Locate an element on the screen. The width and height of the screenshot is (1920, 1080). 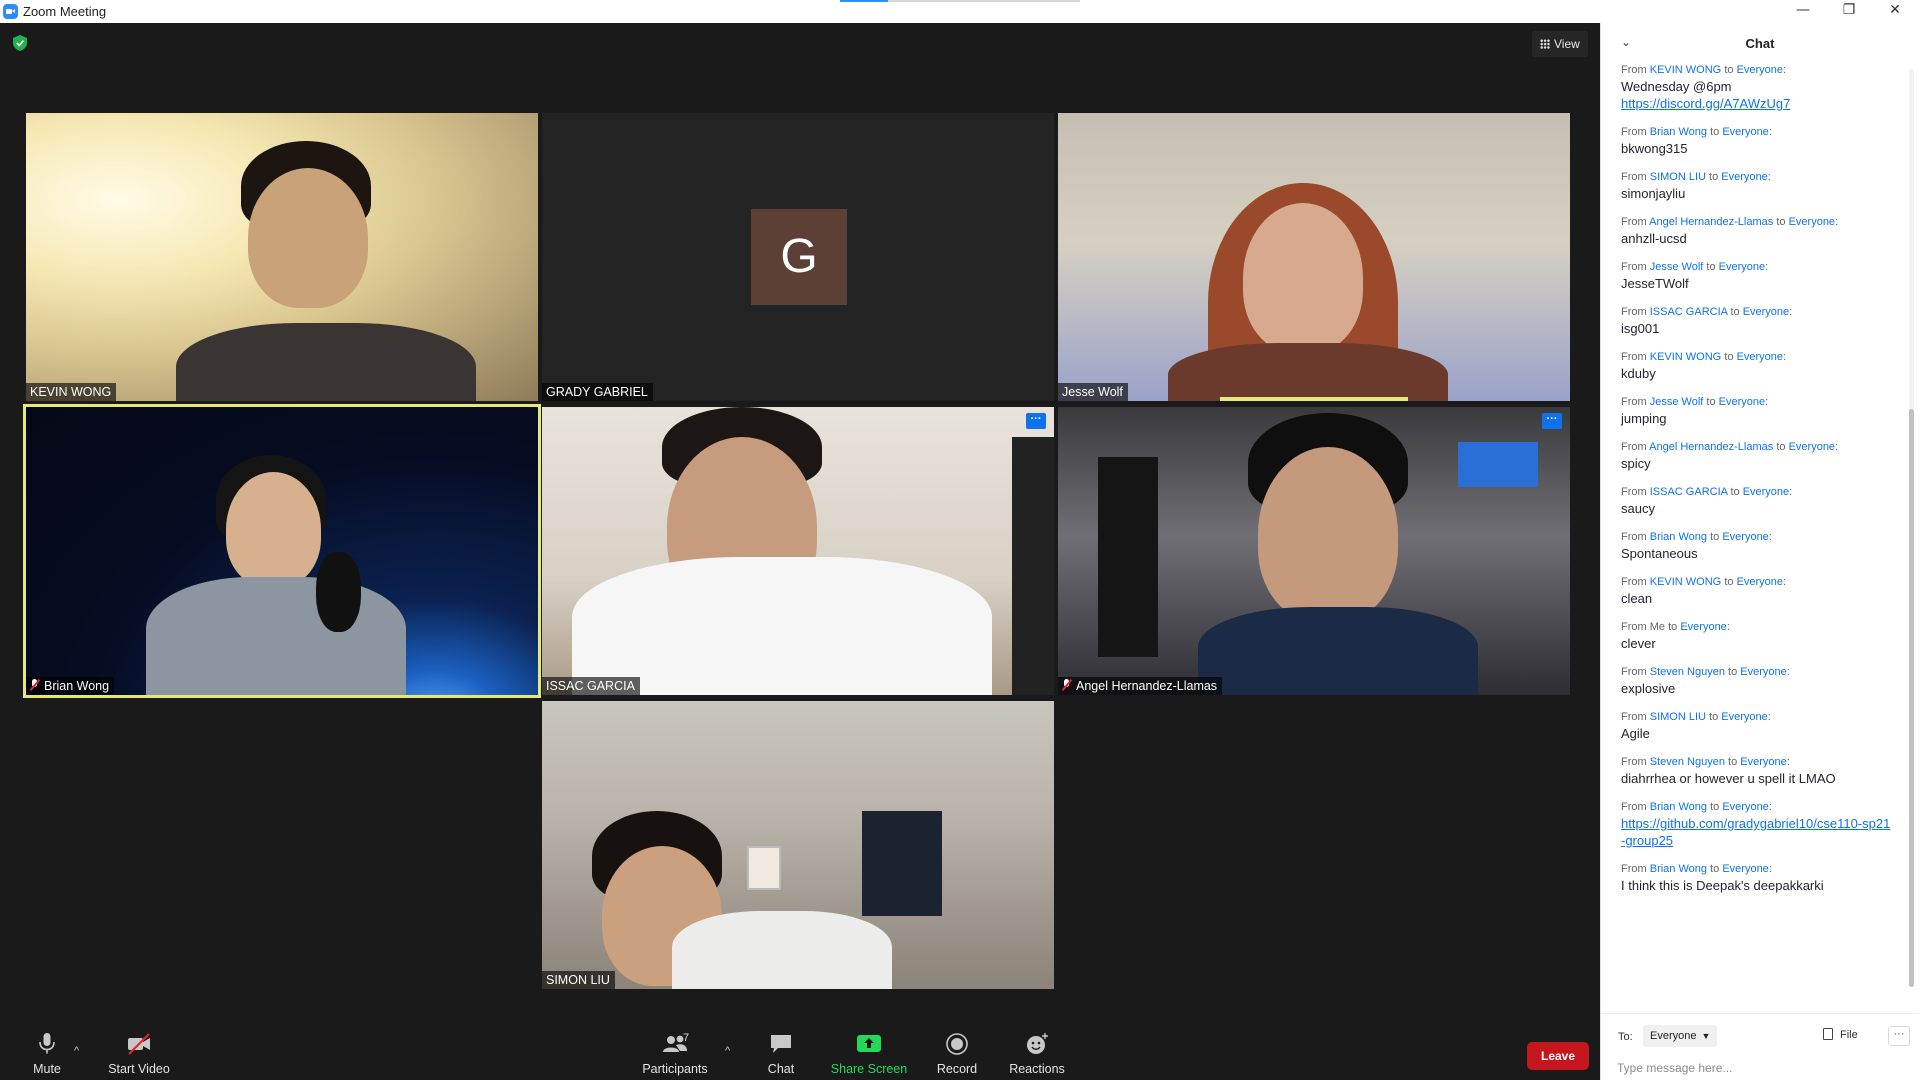
chat-message-text: bkwong315 is located at coordinates (1654, 148).